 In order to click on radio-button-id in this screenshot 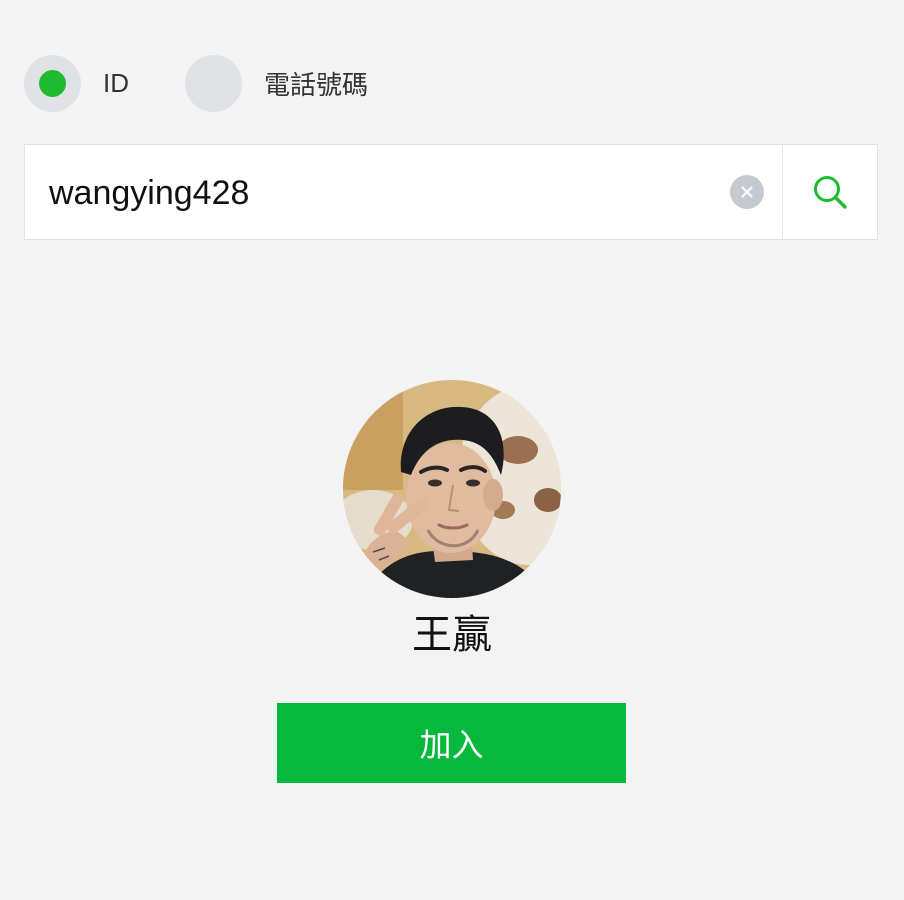, I will do `click(52, 83)`.